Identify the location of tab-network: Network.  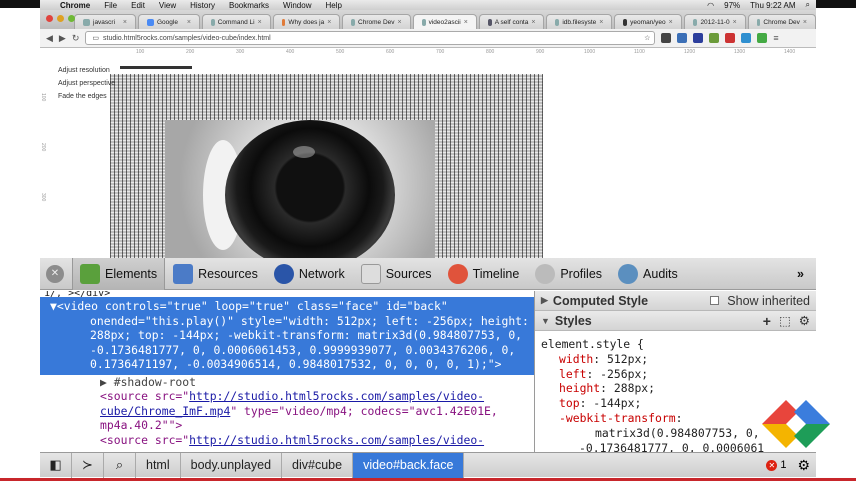
(309, 274).